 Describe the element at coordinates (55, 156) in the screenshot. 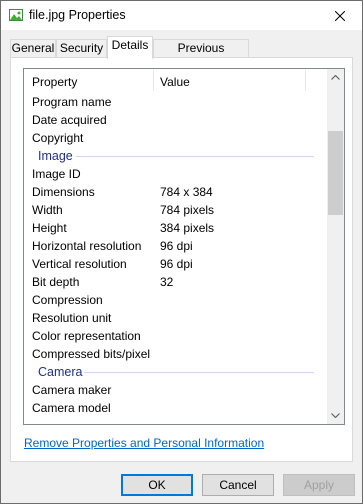

I see `group-label: Image` at that location.